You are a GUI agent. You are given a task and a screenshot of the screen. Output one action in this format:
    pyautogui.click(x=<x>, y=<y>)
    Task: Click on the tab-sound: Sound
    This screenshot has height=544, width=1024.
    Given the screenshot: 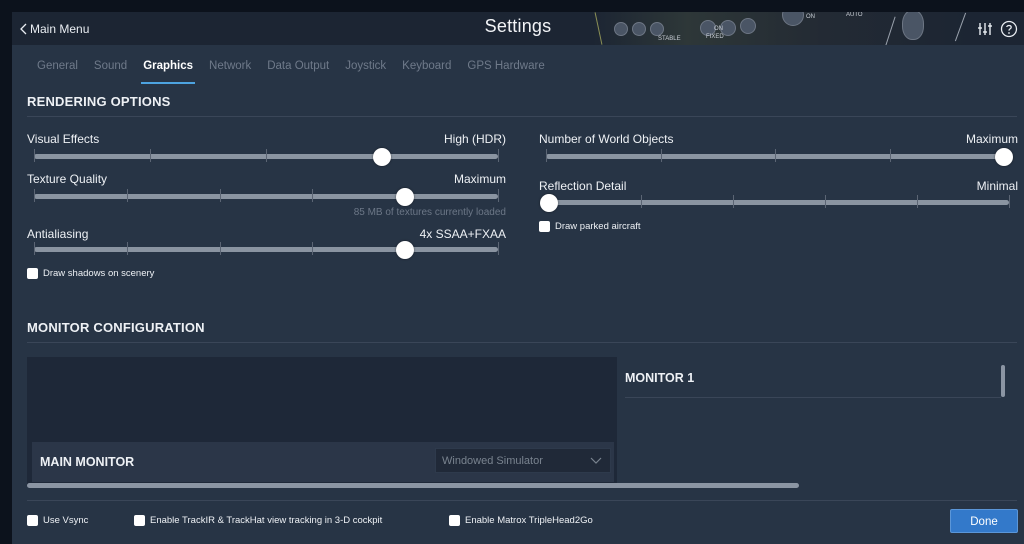 What is the action you would take?
    pyautogui.click(x=110, y=70)
    